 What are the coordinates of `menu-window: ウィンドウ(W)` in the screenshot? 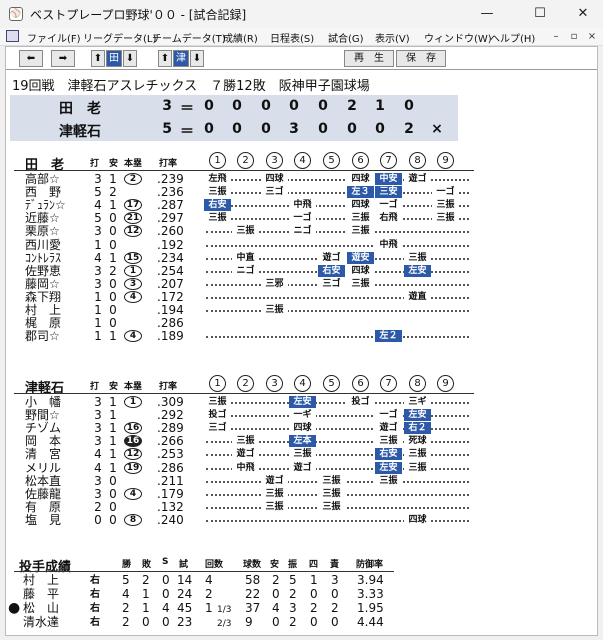 It's located at (458, 37).